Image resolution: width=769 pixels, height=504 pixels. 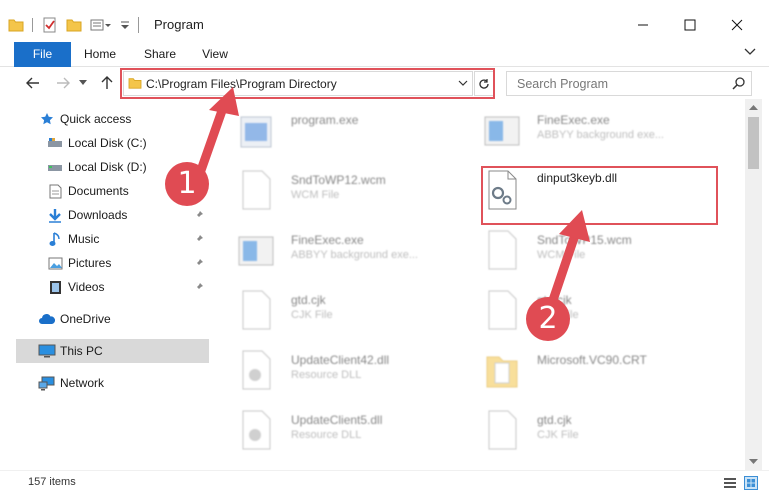 What do you see at coordinates (548, 319) in the screenshot?
I see `step-2-badge: 2` at bounding box center [548, 319].